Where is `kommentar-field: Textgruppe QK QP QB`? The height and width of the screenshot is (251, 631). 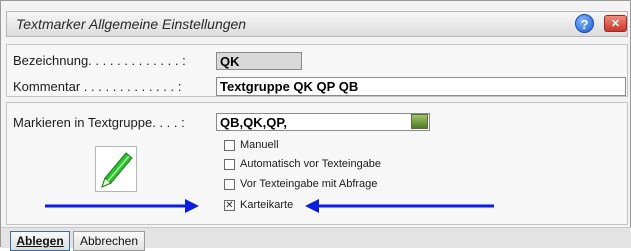
kommentar-field: Textgruppe QK QP QB is located at coordinates (421, 86).